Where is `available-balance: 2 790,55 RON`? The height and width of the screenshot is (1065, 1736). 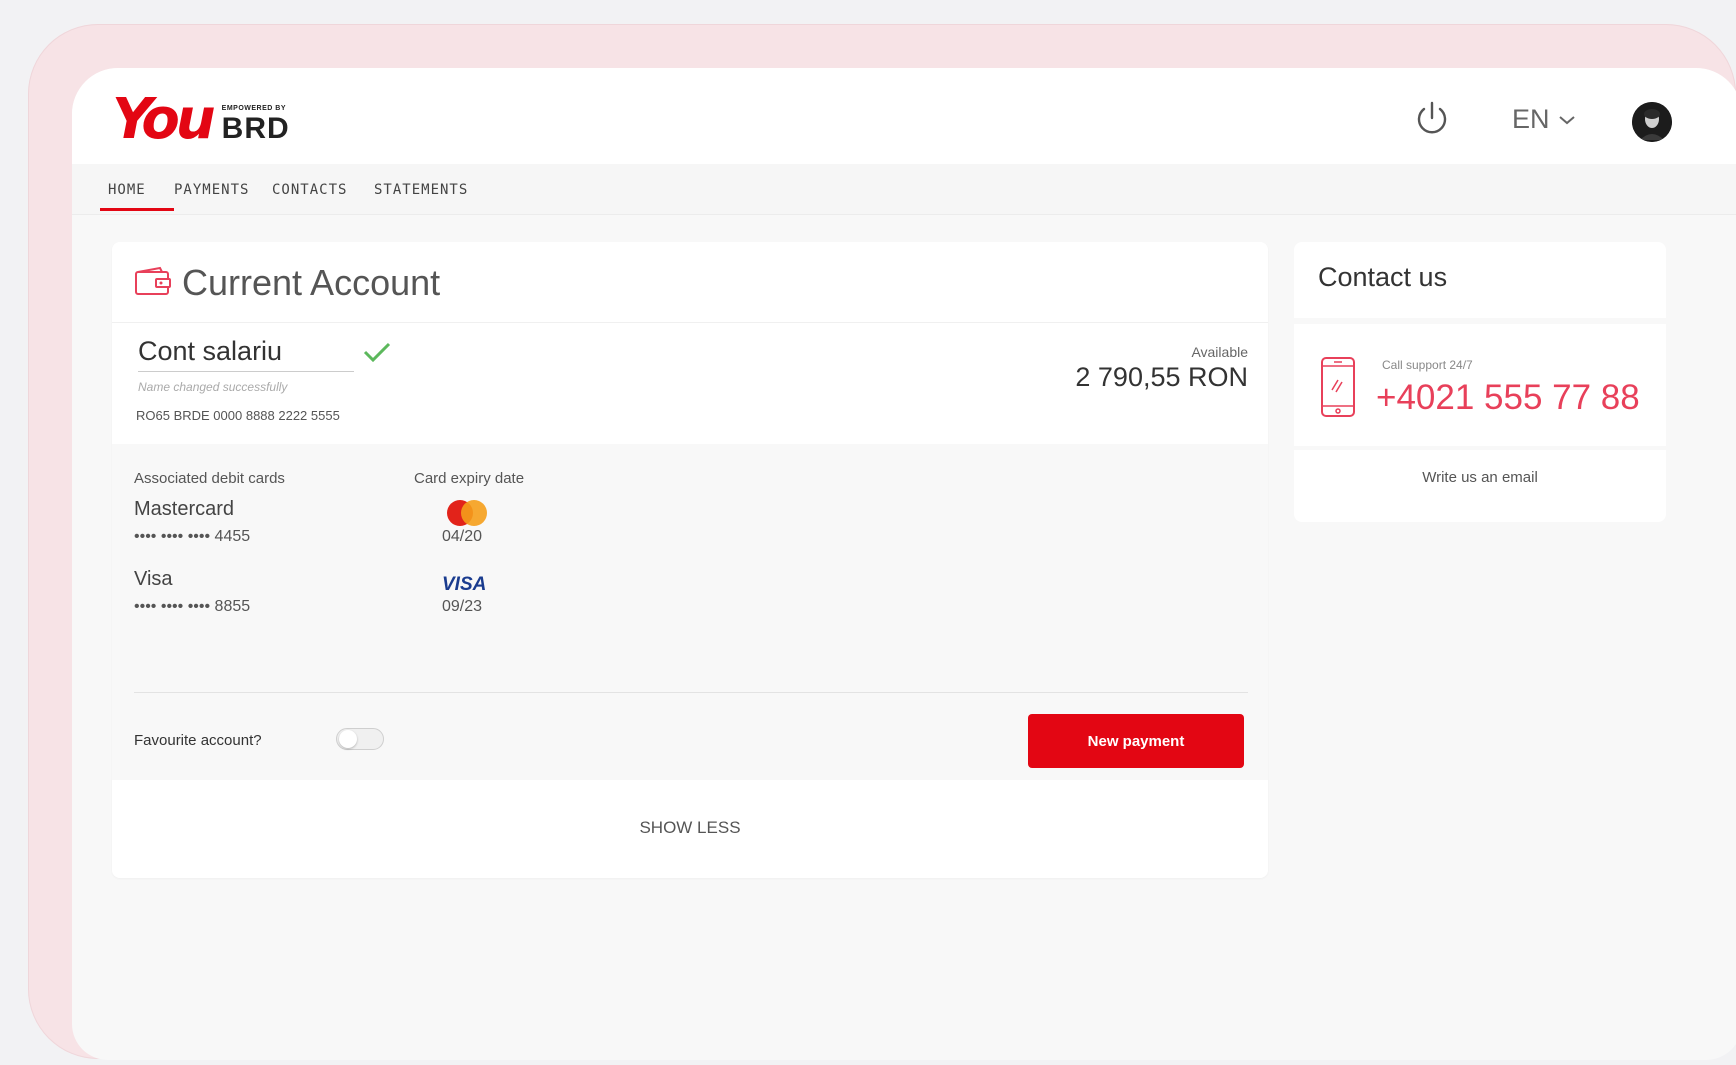
available-balance: 2 790,55 RON is located at coordinates (1161, 377).